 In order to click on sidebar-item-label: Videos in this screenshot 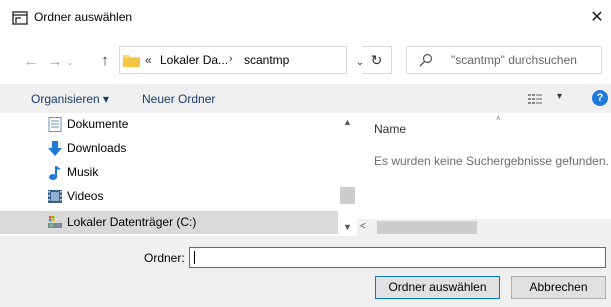, I will do `click(85, 196)`.